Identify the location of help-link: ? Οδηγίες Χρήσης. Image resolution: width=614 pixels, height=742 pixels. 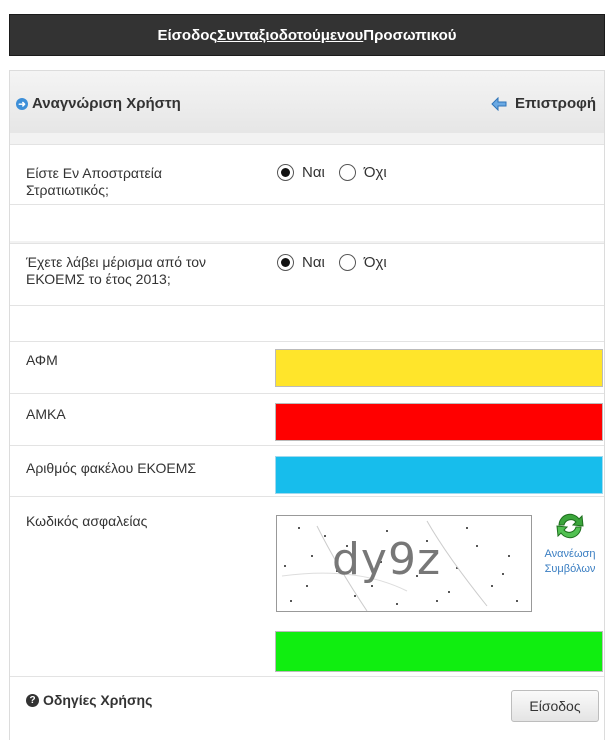
(89, 700).